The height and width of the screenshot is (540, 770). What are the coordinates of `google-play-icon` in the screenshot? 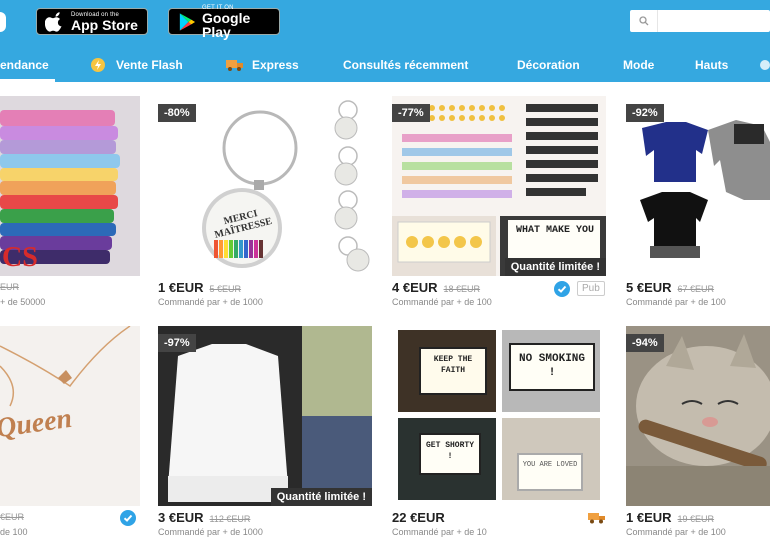 It's located at (187, 21).